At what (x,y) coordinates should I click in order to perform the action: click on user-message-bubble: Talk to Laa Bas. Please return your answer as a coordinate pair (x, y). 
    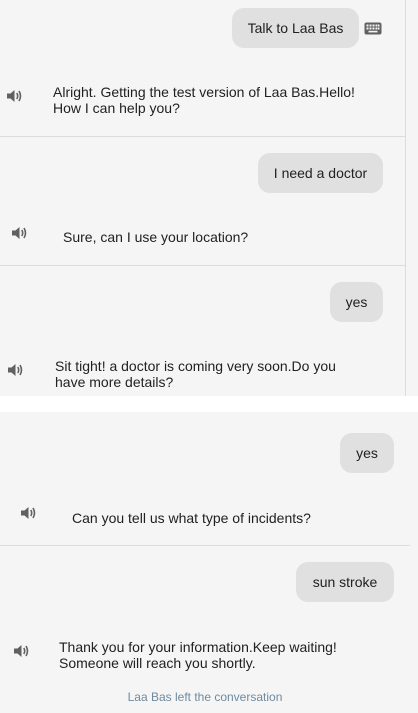
    Looking at the image, I should click on (295, 28).